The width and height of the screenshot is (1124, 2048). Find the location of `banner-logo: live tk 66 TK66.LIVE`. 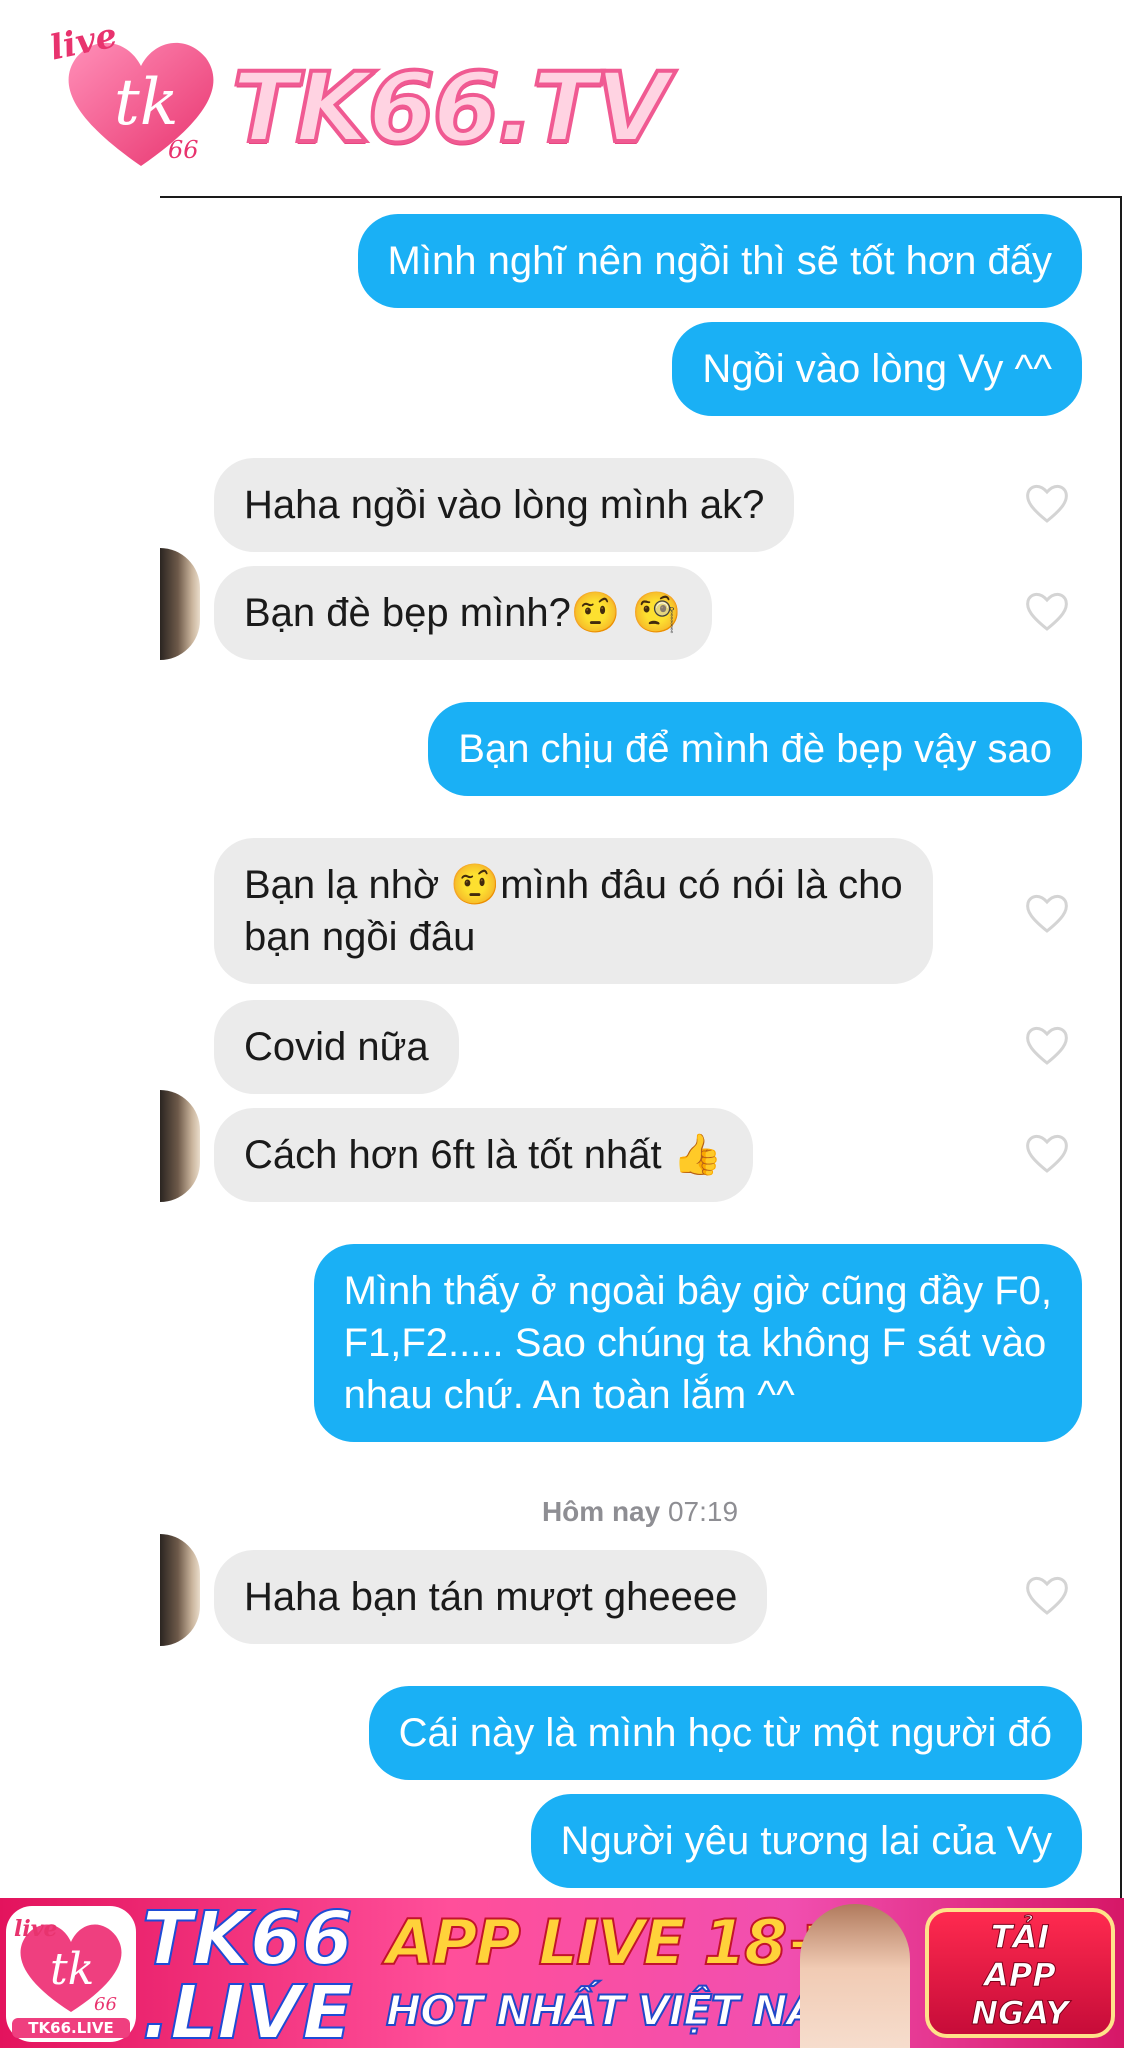

banner-logo: live tk 66 TK66.LIVE is located at coordinates (71, 1974).